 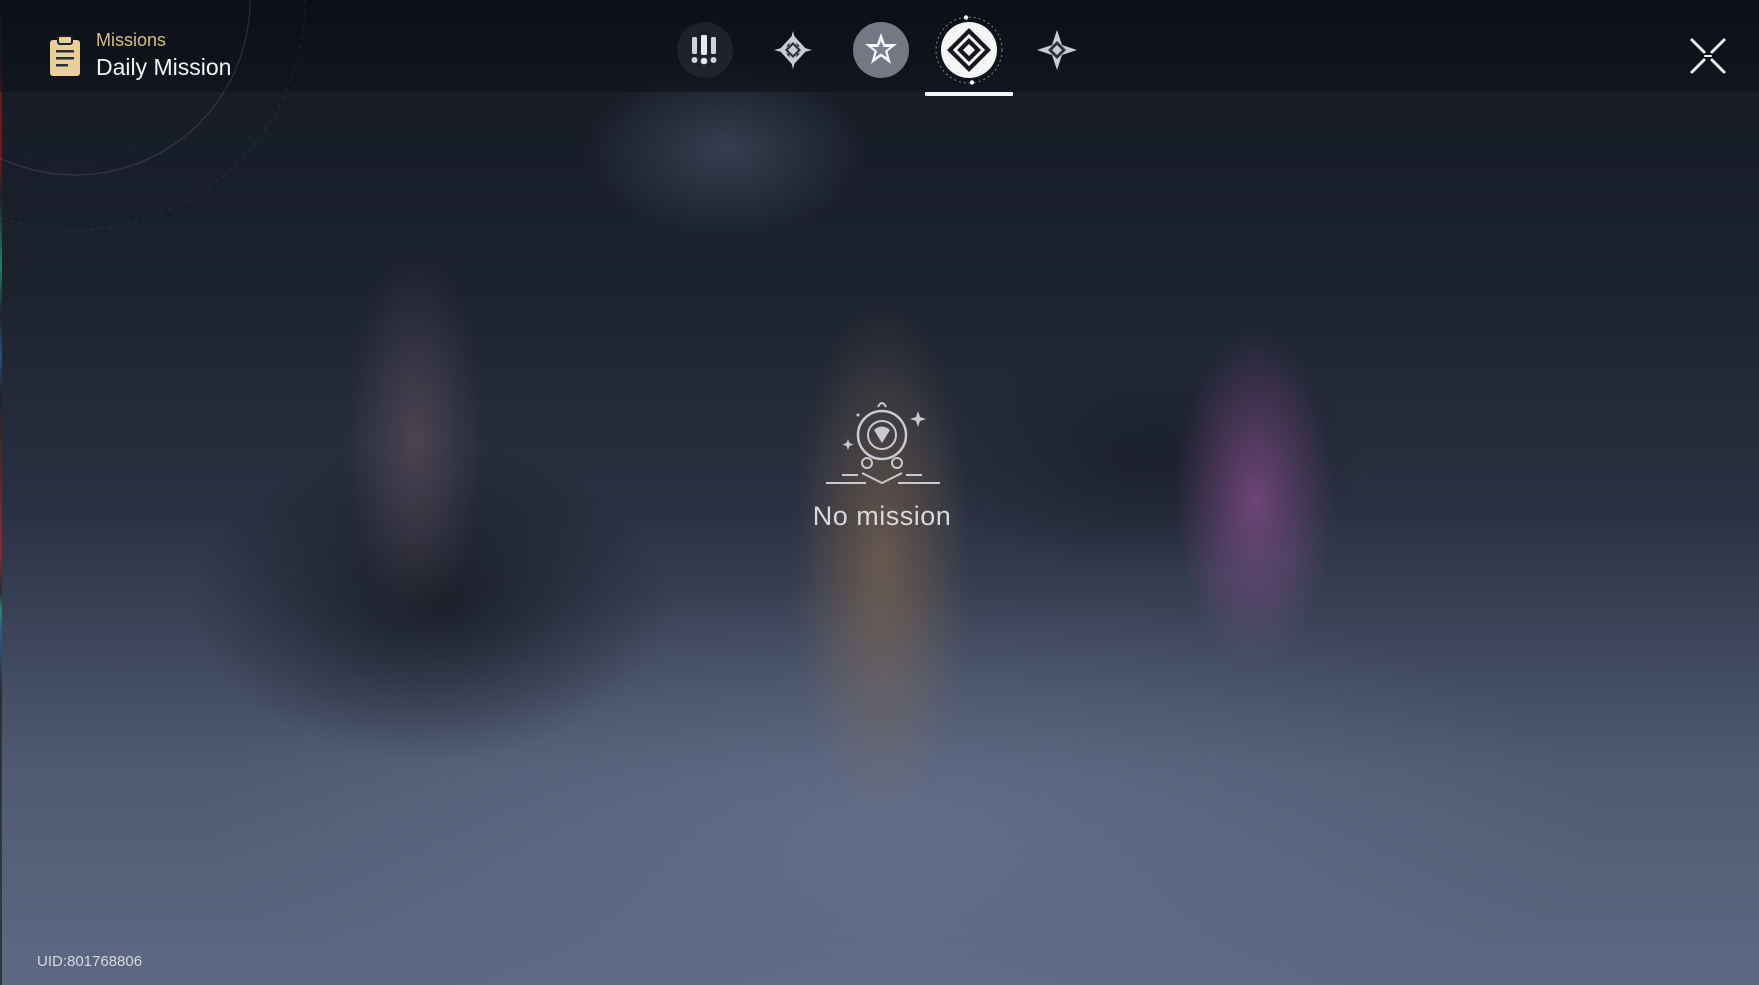 I want to click on star-badge-icon, so click(x=881, y=48).